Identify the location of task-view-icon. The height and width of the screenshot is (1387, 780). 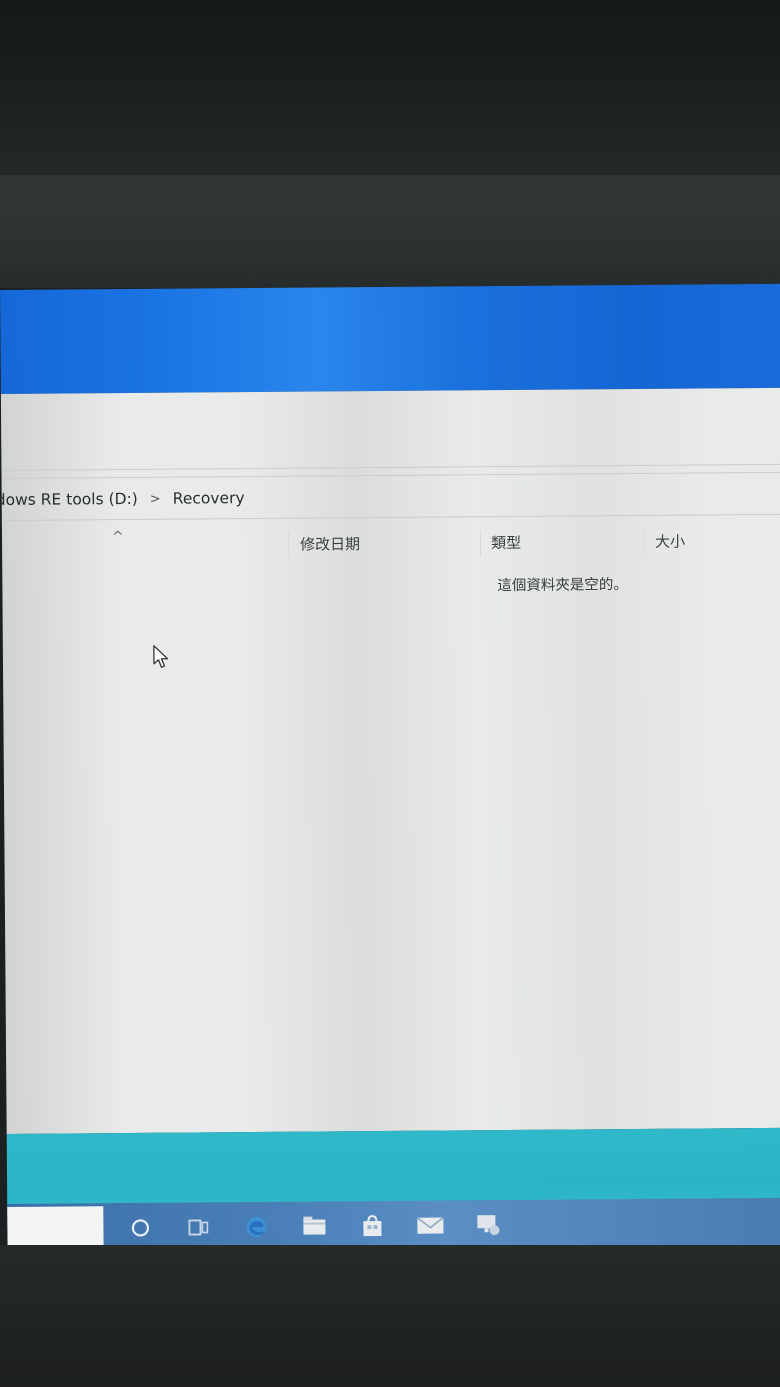
(198, 1227).